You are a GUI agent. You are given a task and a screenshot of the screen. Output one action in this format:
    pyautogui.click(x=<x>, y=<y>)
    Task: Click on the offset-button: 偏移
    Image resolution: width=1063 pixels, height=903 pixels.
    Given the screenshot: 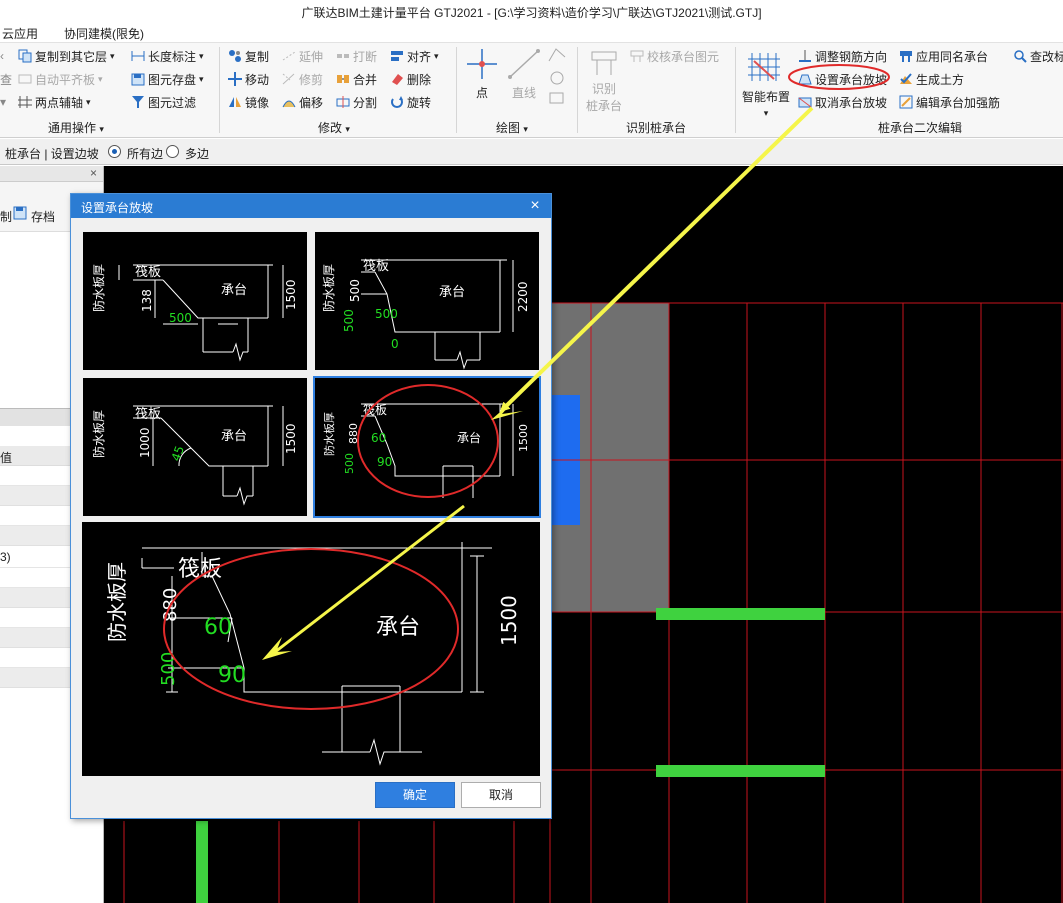 What is the action you would take?
    pyautogui.click(x=302, y=102)
    